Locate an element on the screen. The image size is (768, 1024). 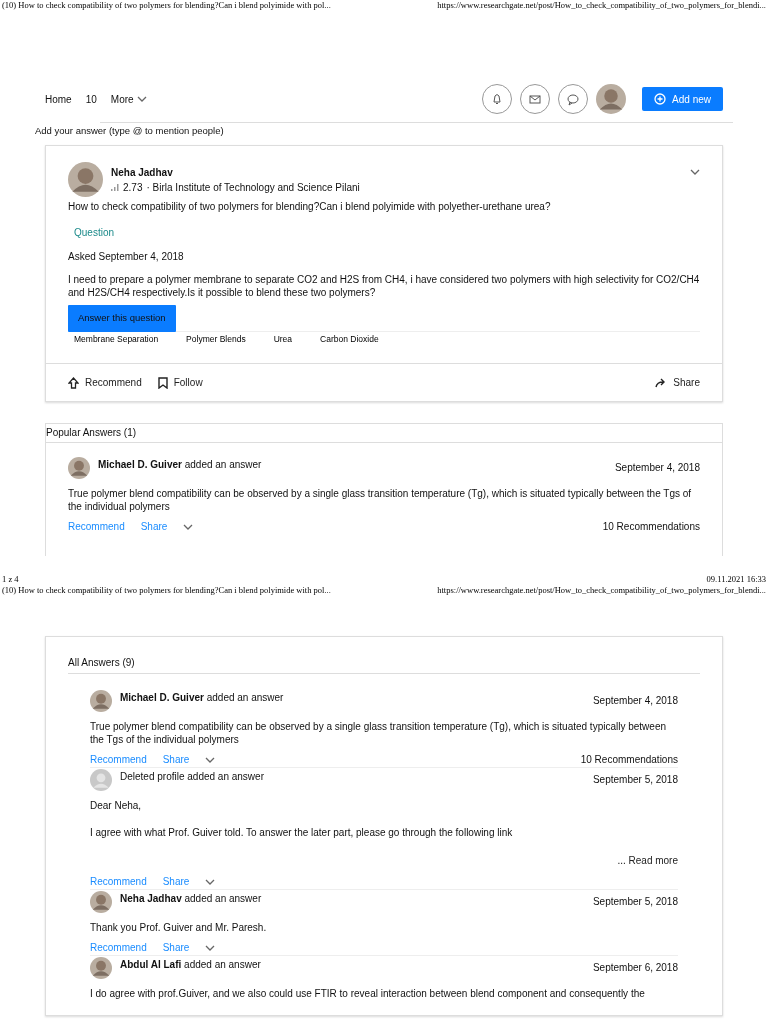
answer-text: Dear Neha, is located at coordinates (116, 806).